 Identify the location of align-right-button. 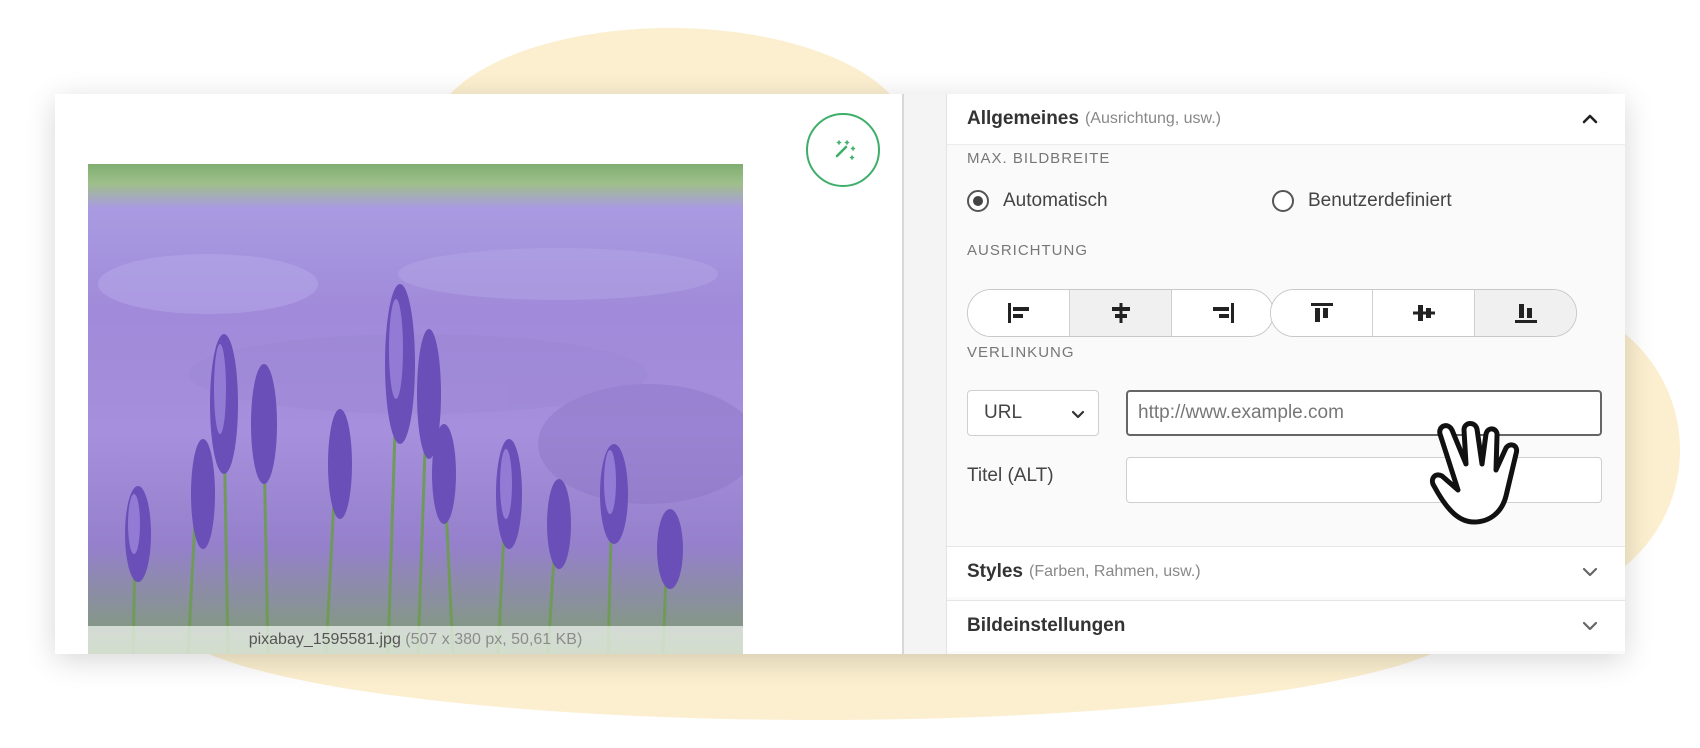
(1222, 313).